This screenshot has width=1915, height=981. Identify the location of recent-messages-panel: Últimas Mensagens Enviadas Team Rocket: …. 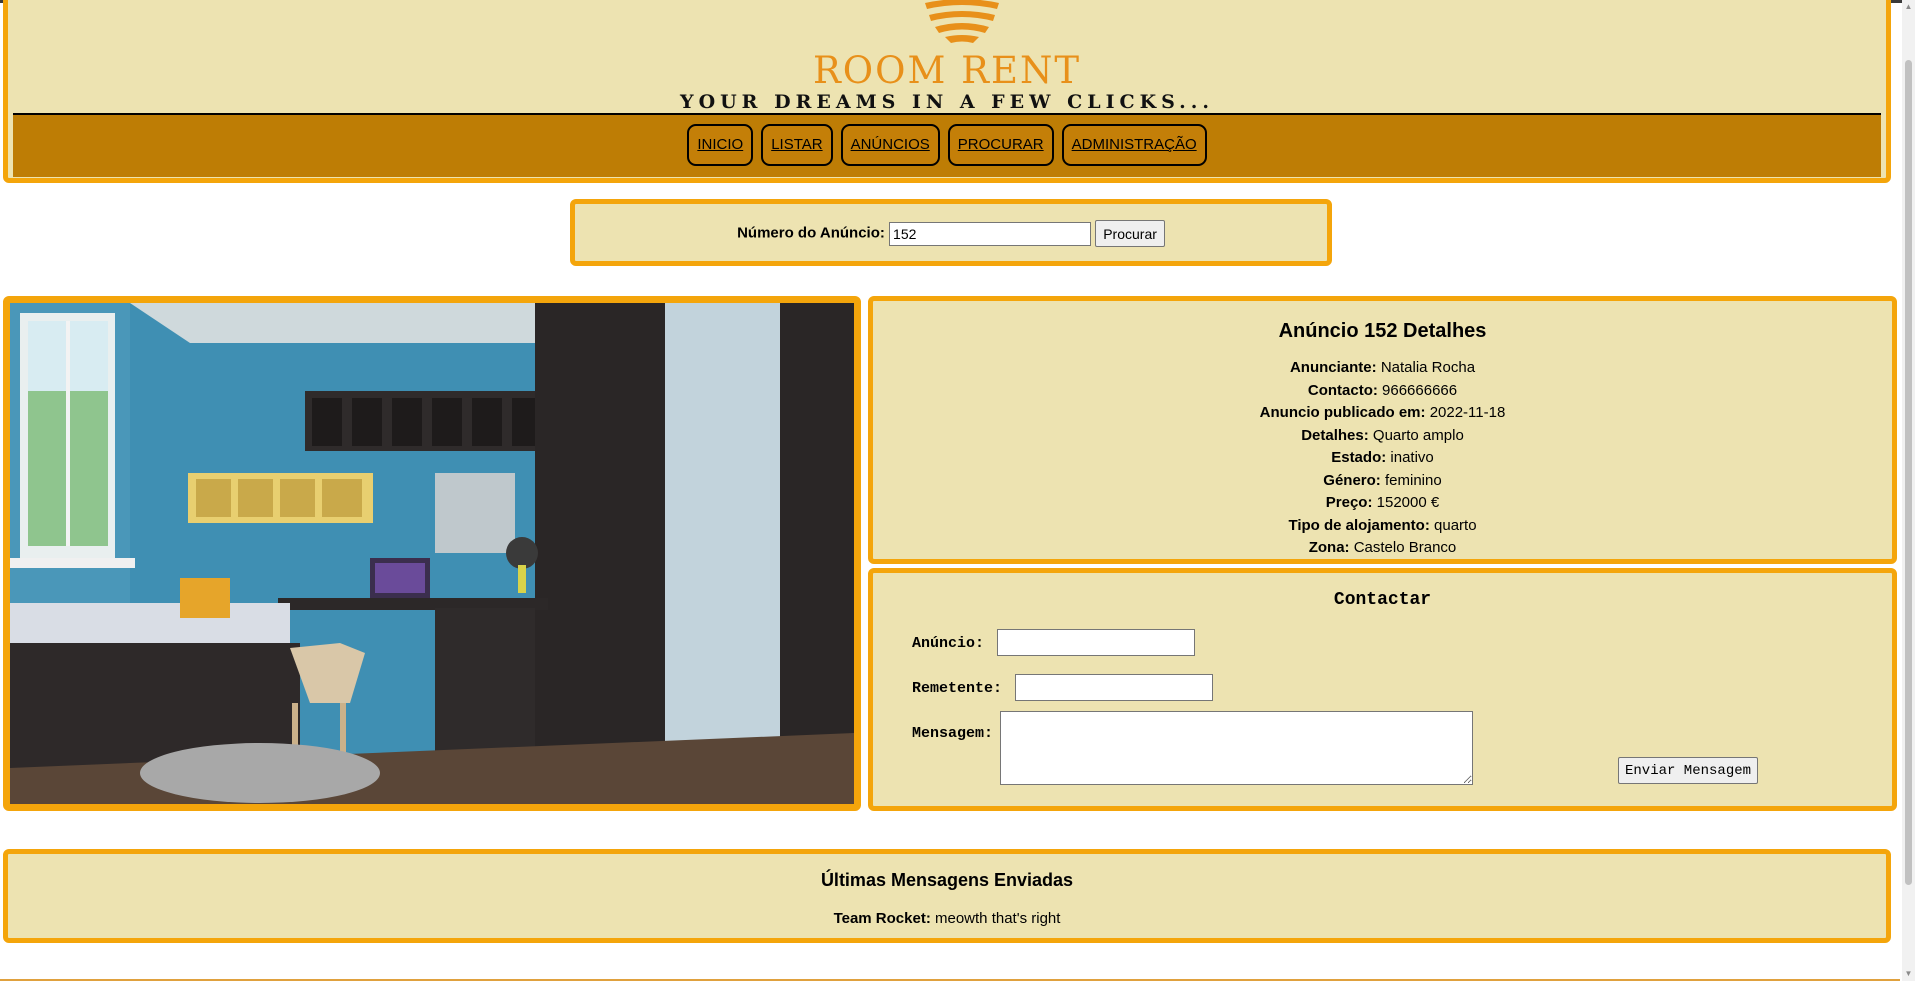
(947, 896).